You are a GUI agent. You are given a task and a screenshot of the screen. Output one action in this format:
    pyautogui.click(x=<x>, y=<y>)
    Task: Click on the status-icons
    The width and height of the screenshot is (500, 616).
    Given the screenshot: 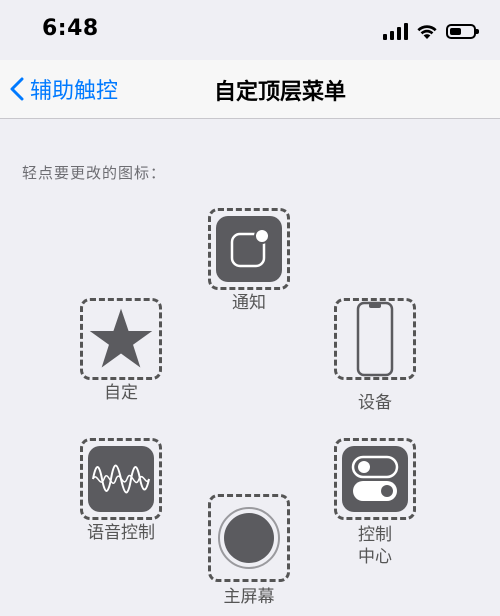 What is the action you would take?
    pyautogui.click(x=431, y=31)
    